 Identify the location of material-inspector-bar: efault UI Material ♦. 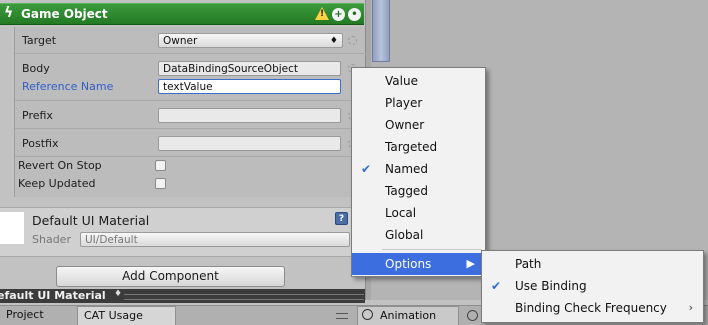
(182, 296).